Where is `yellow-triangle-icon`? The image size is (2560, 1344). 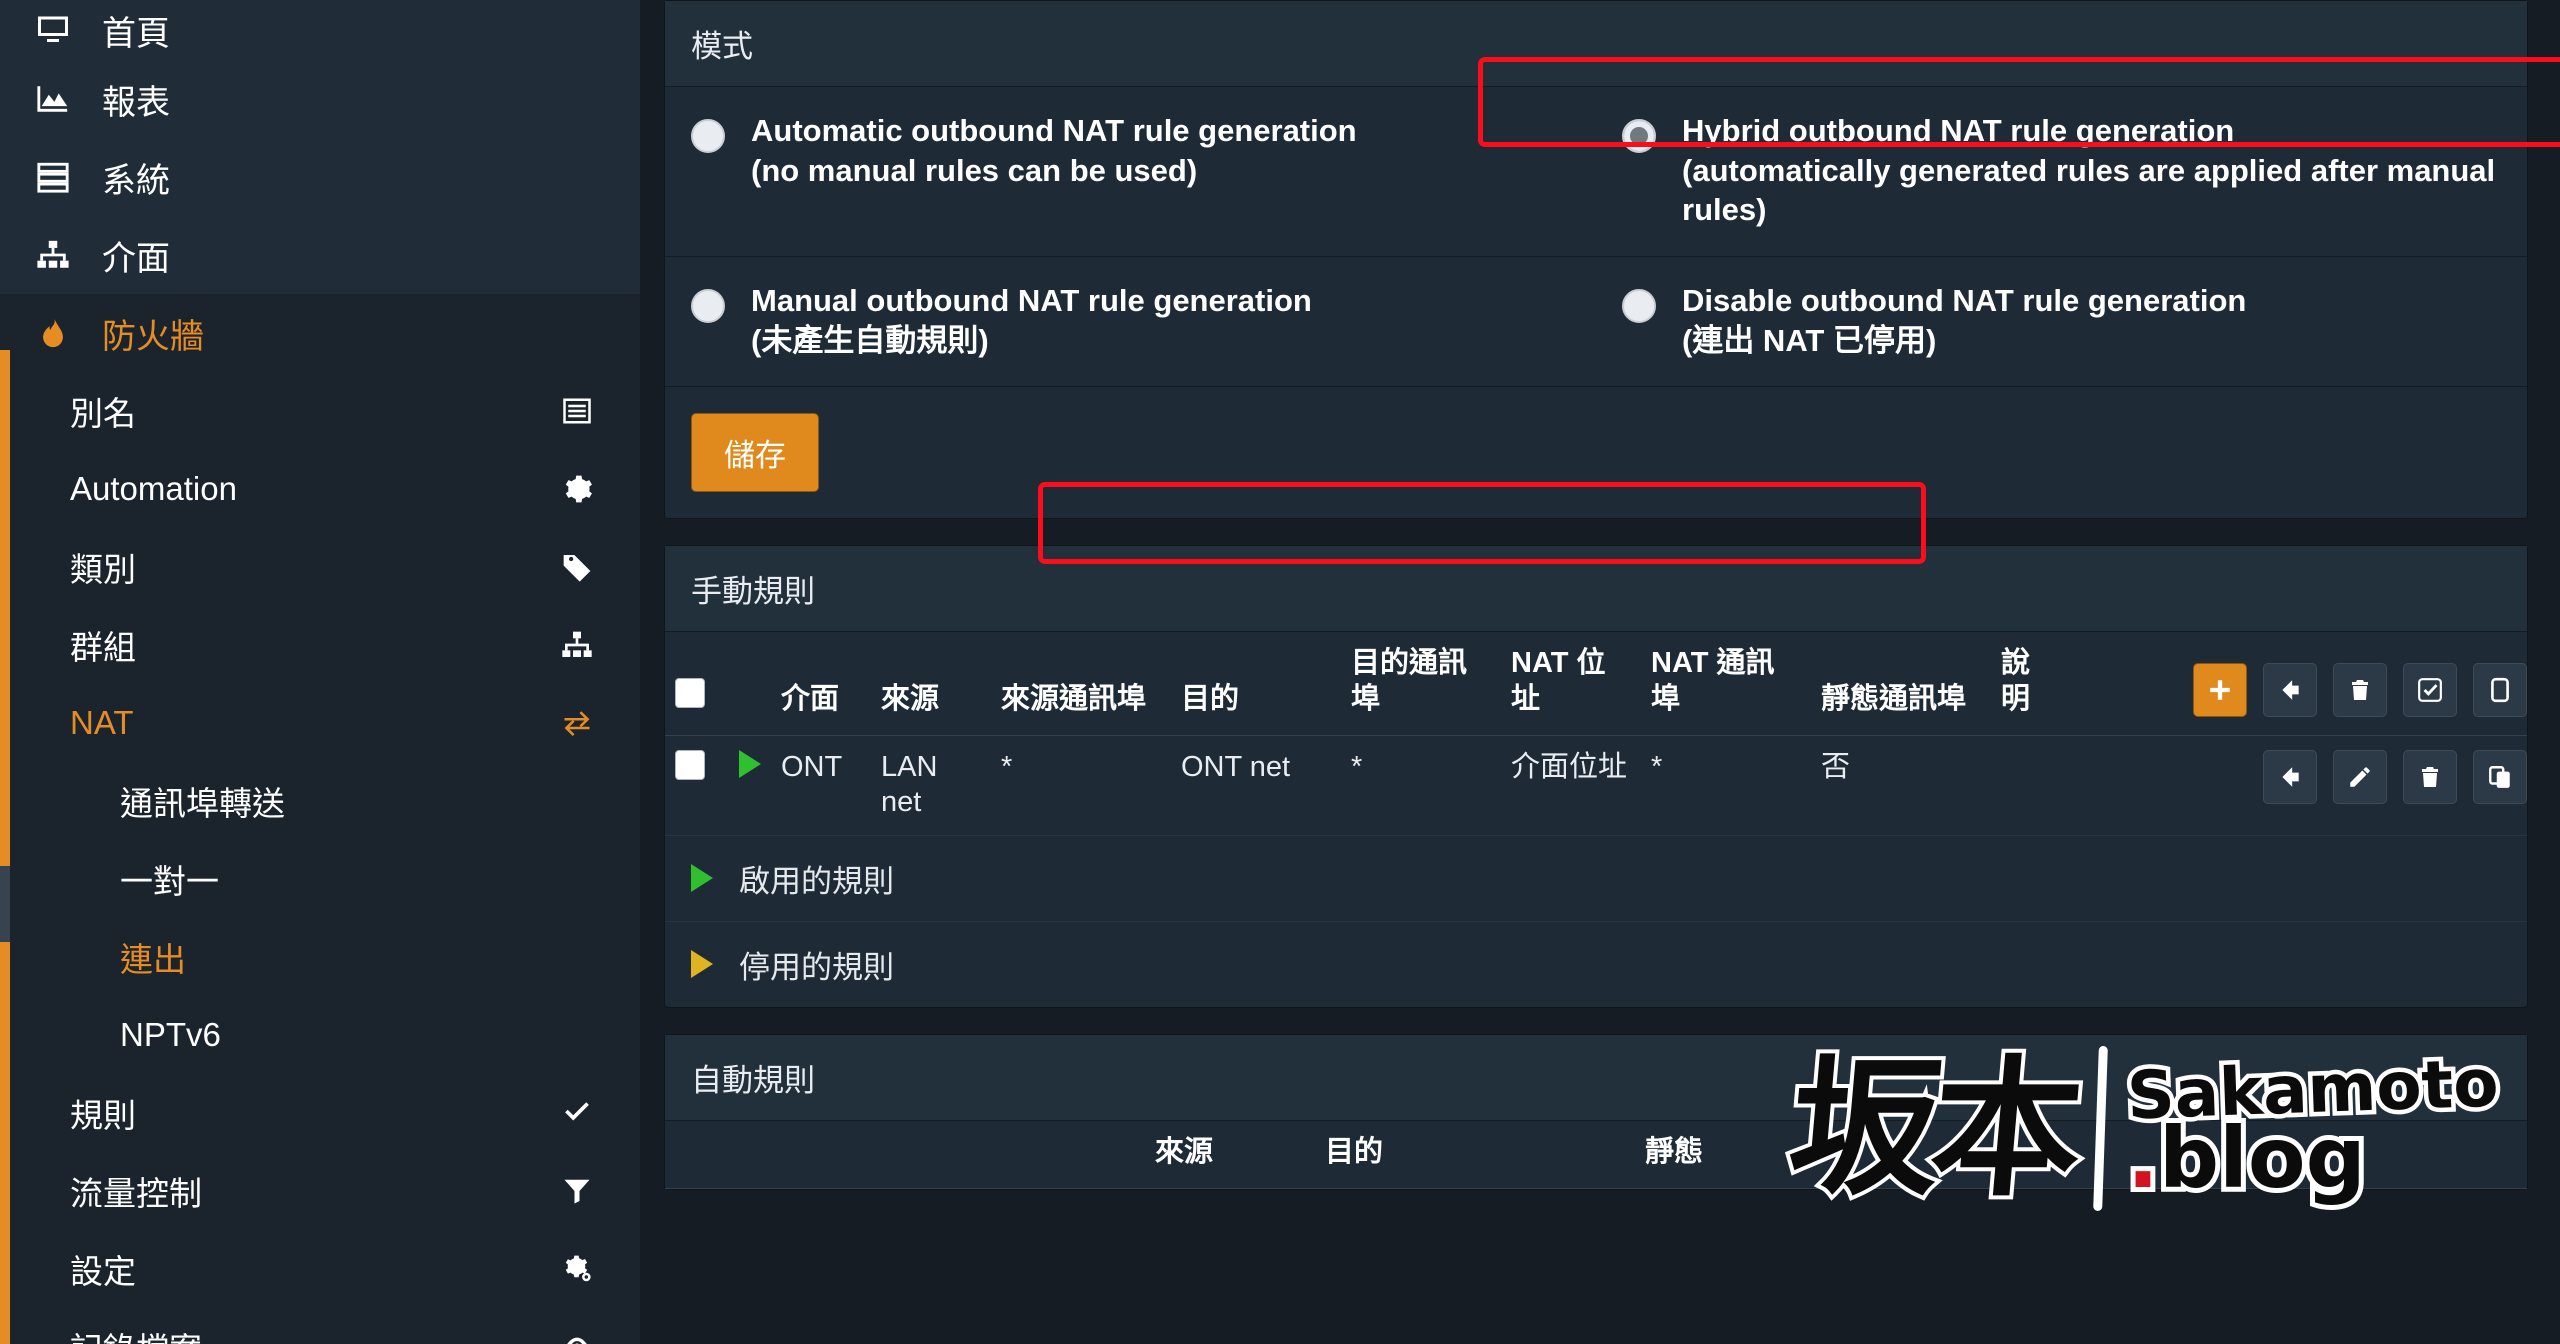
yellow-triangle-icon is located at coordinates (702, 964).